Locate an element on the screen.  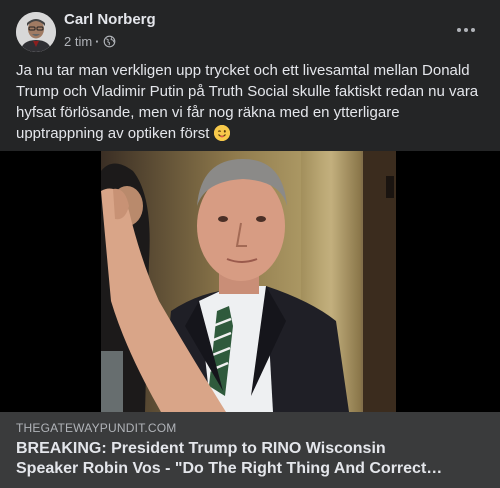
avatar-image is located at coordinates (36, 32).